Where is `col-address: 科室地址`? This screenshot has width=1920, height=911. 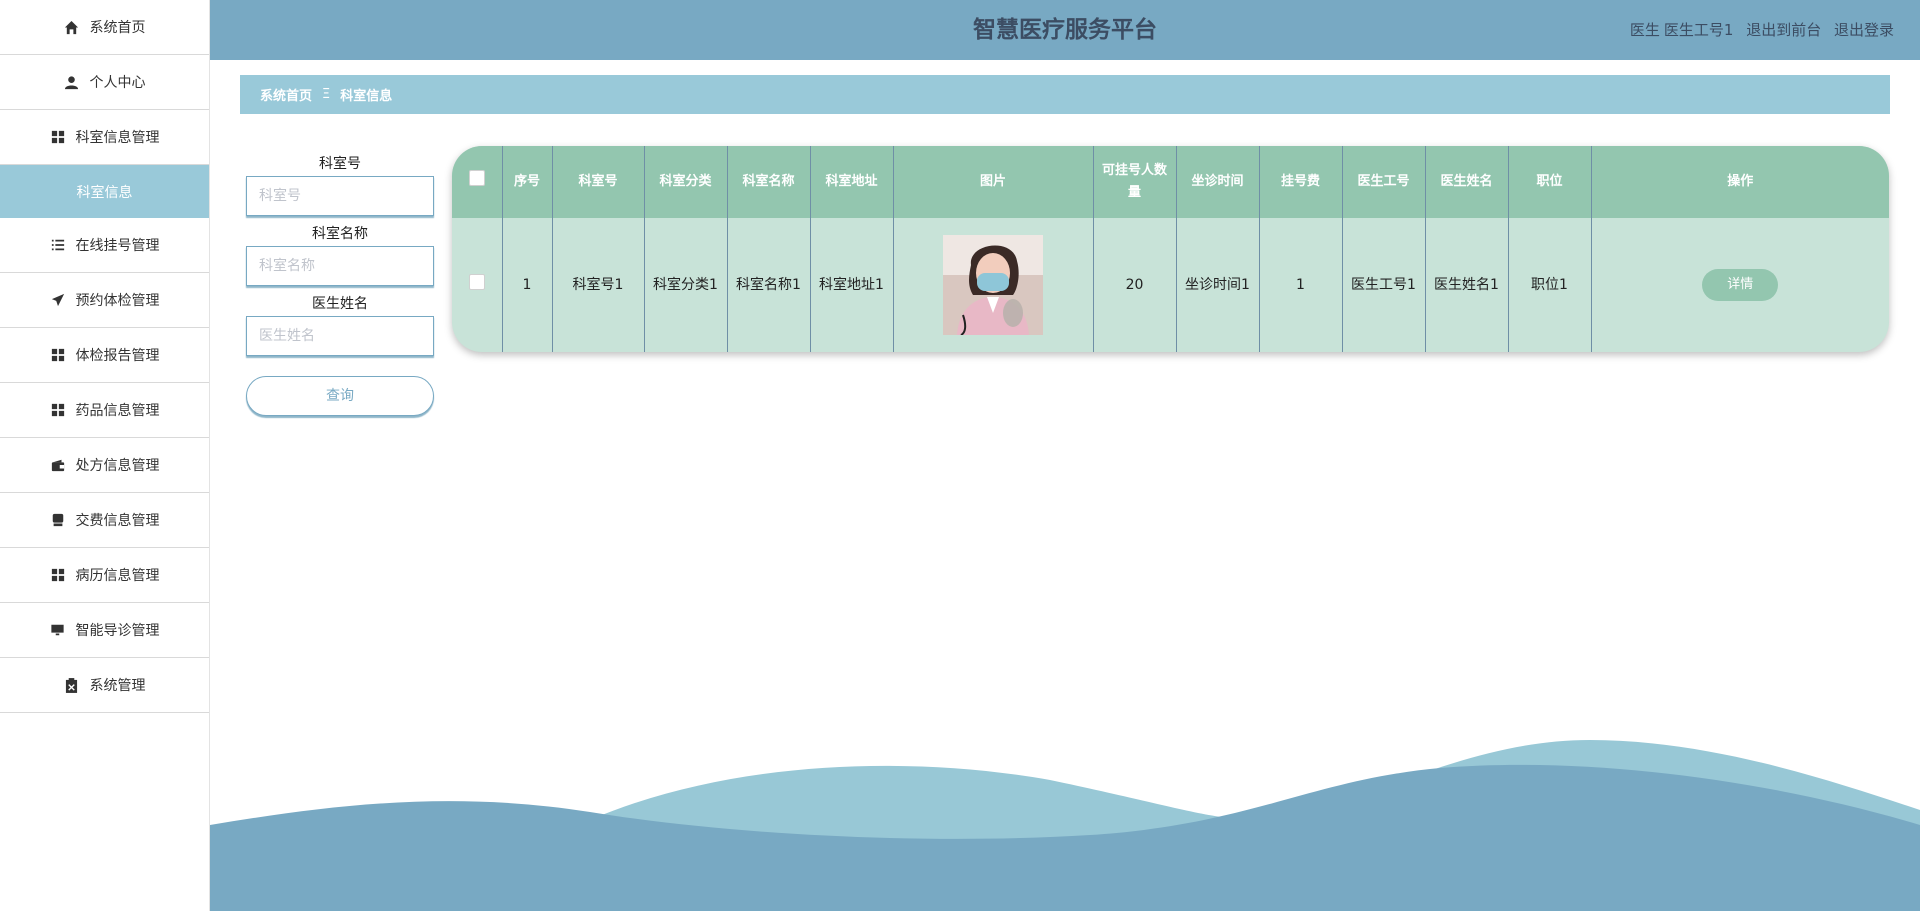
col-address: 科室地址 is located at coordinates (852, 182).